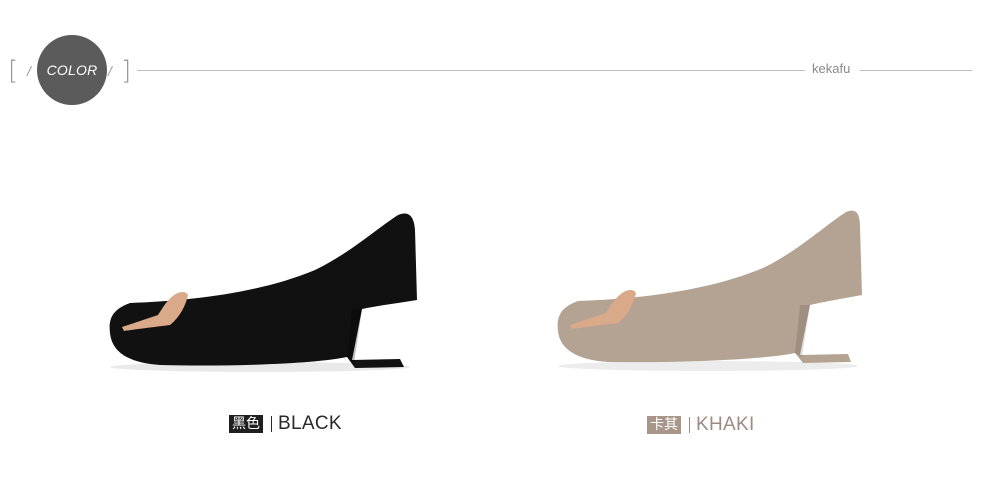 The height and width of the screenshot is (484, 990). Describe the element at coordinates (471, 70) in the screenshot. I see `divider-line` at that location.